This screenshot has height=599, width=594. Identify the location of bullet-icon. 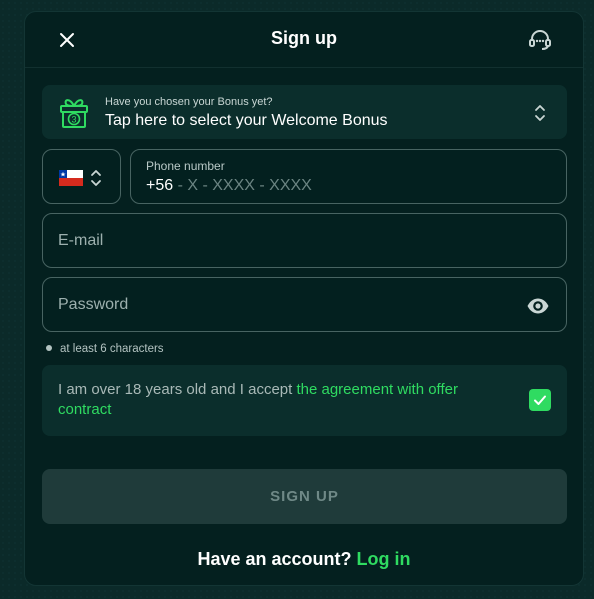
(49, 348).